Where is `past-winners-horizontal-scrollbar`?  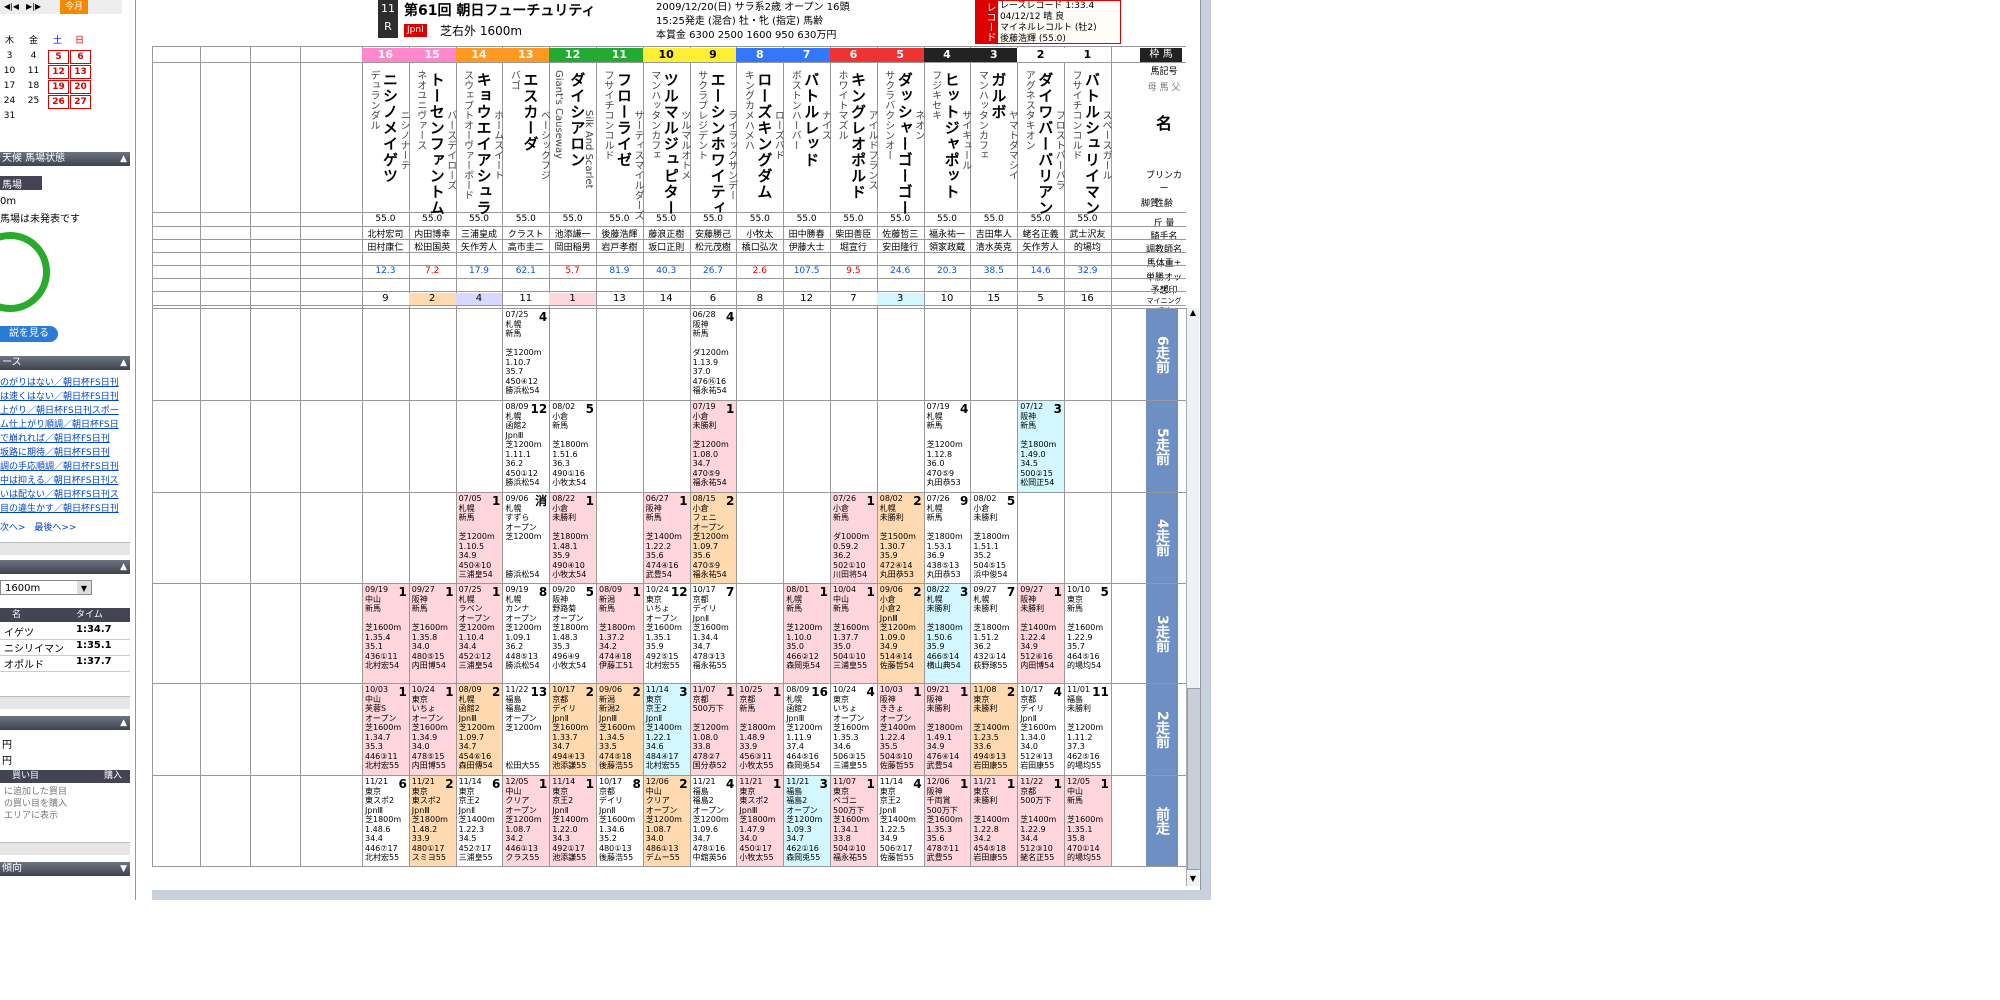 past-winners-horizontal-scrollbar is located at coordinates (65, 702).